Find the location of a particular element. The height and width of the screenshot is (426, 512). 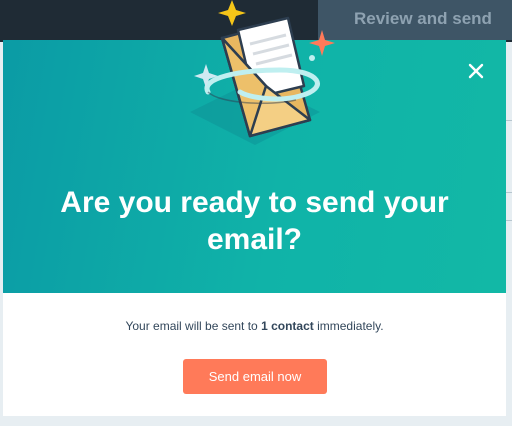

tab-label: Review and send is located at coordinates (423, 18).